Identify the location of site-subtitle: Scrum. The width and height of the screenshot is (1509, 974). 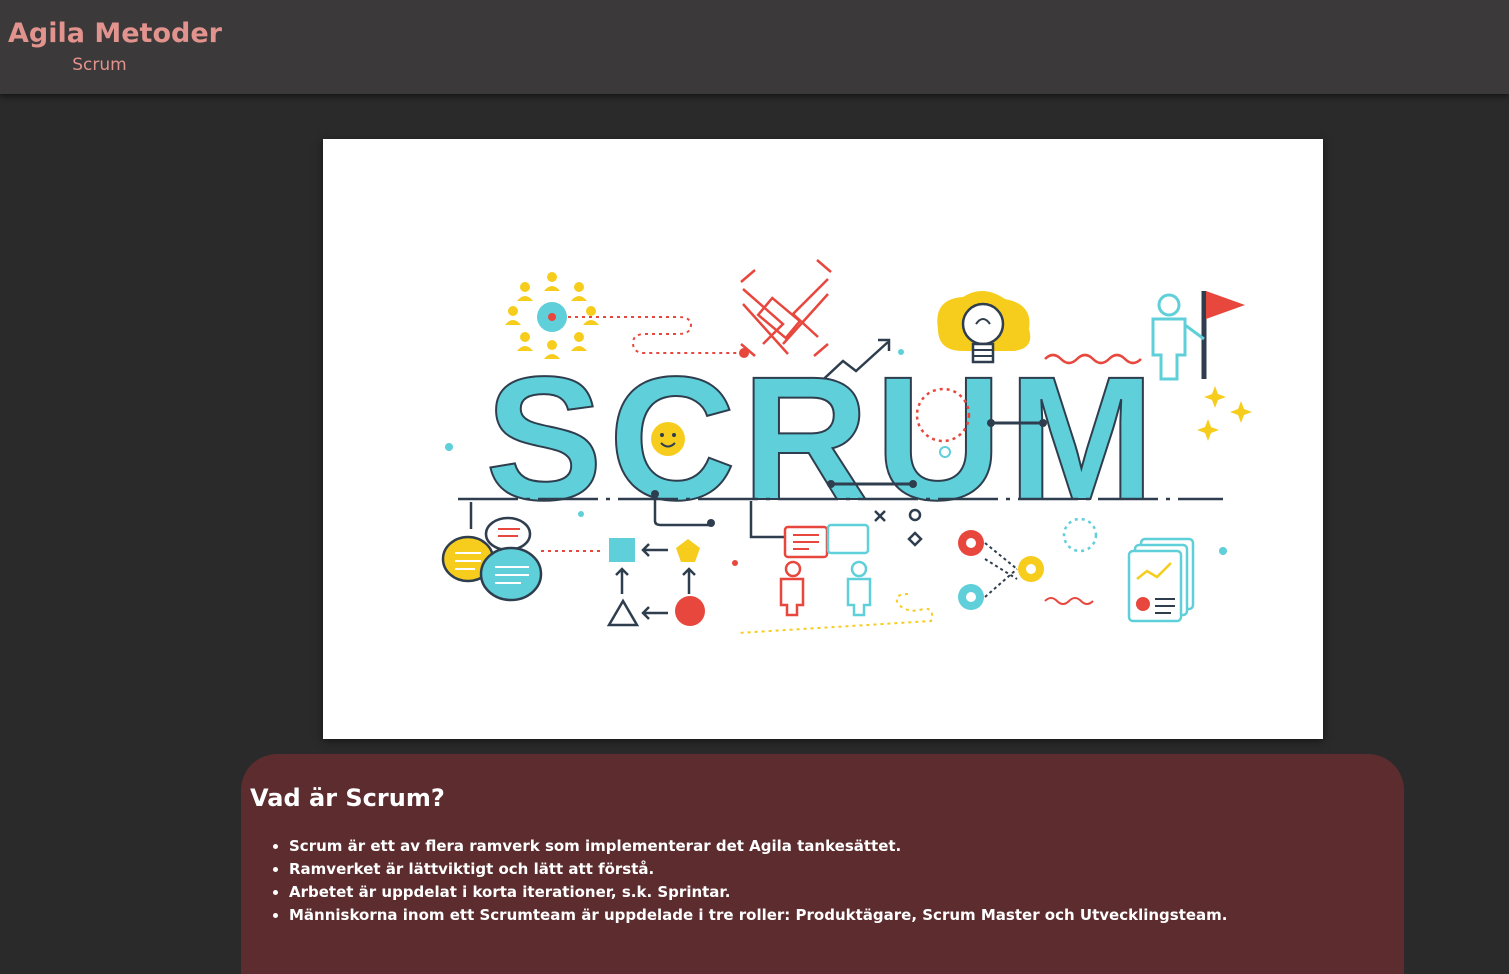
(99, 65).